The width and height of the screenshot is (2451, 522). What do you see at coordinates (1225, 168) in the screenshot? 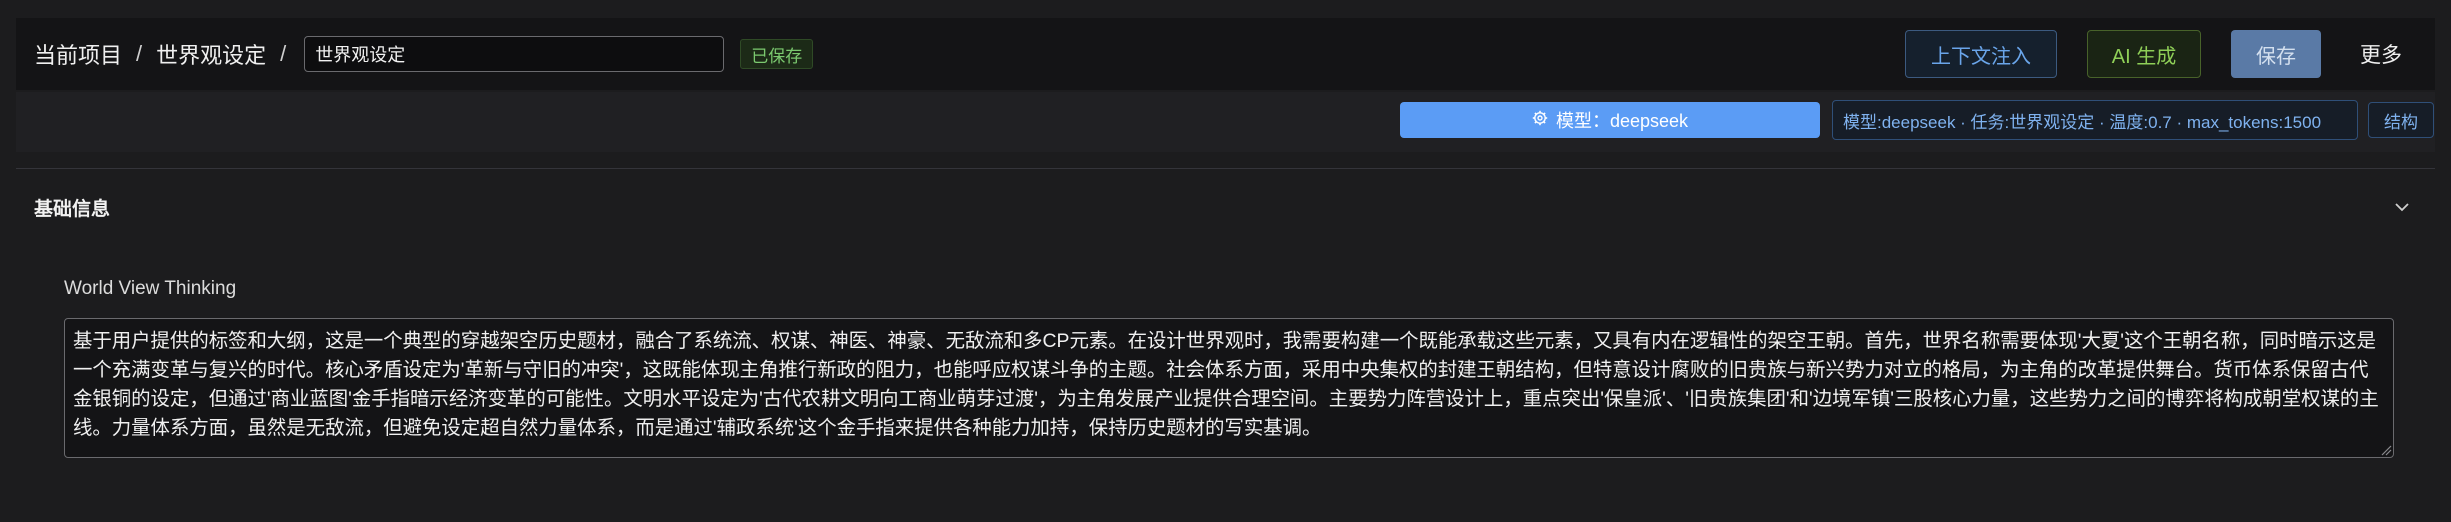
I see `section-divider` at bounding box center [1225, 168].